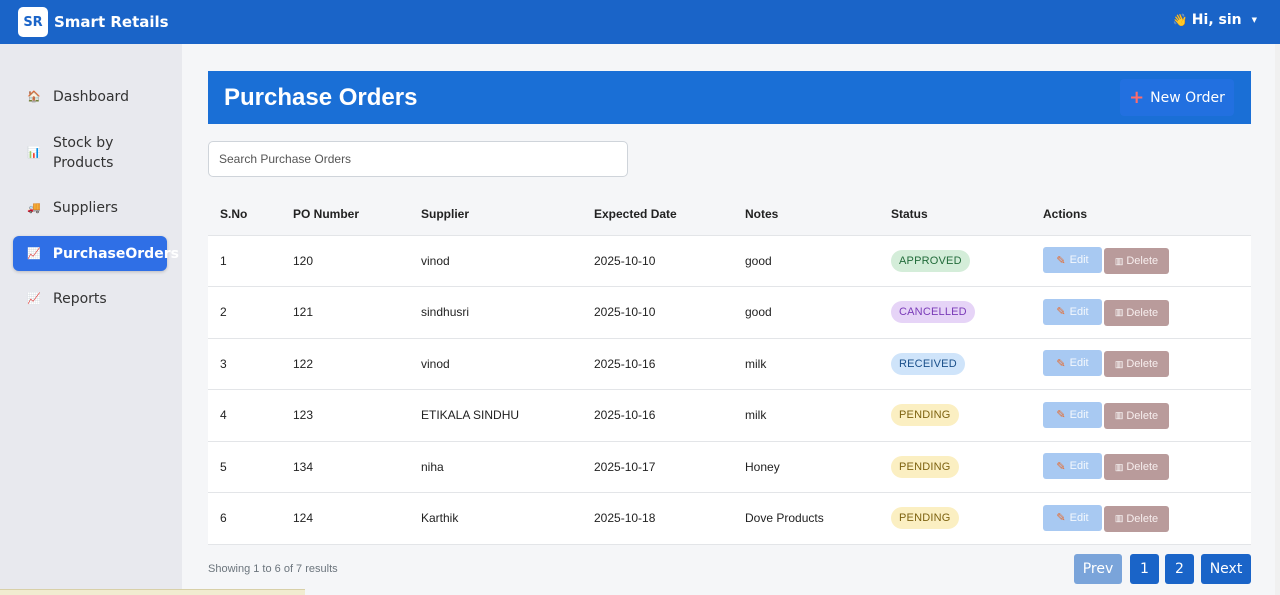 Image resolution: width=1280 pixels, height=595 pixels. Describe the element at coordinates (244, 214) in the screenshot. I see `column-header-sno: S.No` at that location.